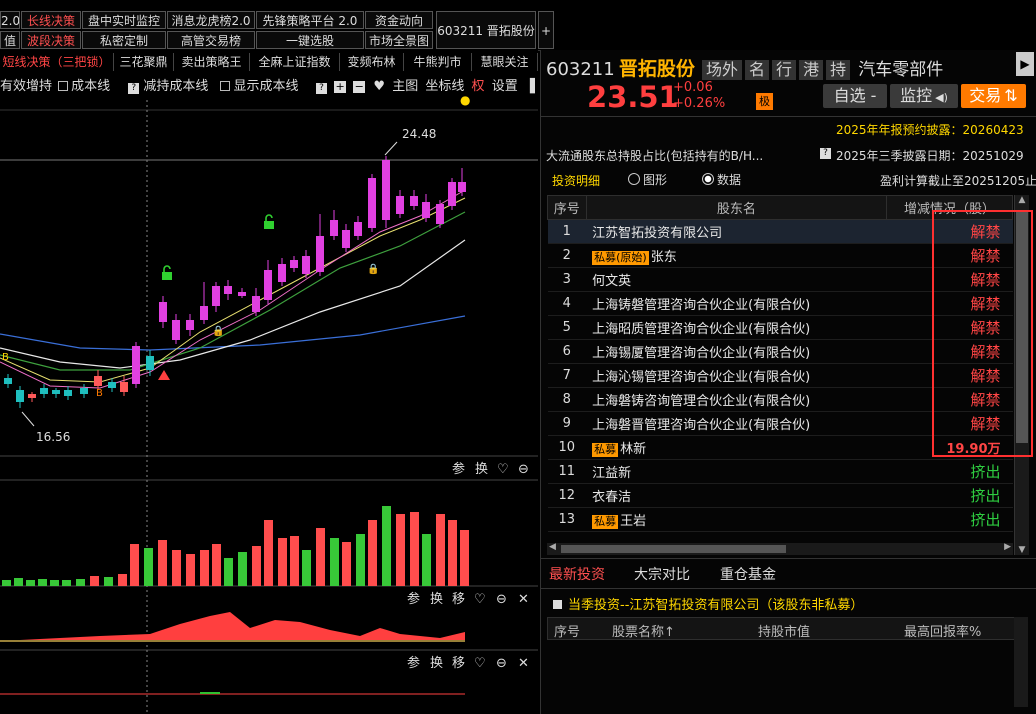 Image resolution: width=1036 pixels, height=714 pixels. Describe the element at coordinates (576, 180) in the screenshot. I see `tab-investment-detail: 投资明细` at that location.